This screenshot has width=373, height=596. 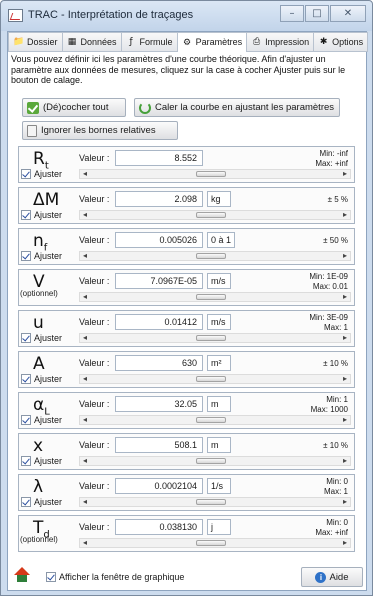 I want to click on refresh-icon, so click(x=145, y=107).